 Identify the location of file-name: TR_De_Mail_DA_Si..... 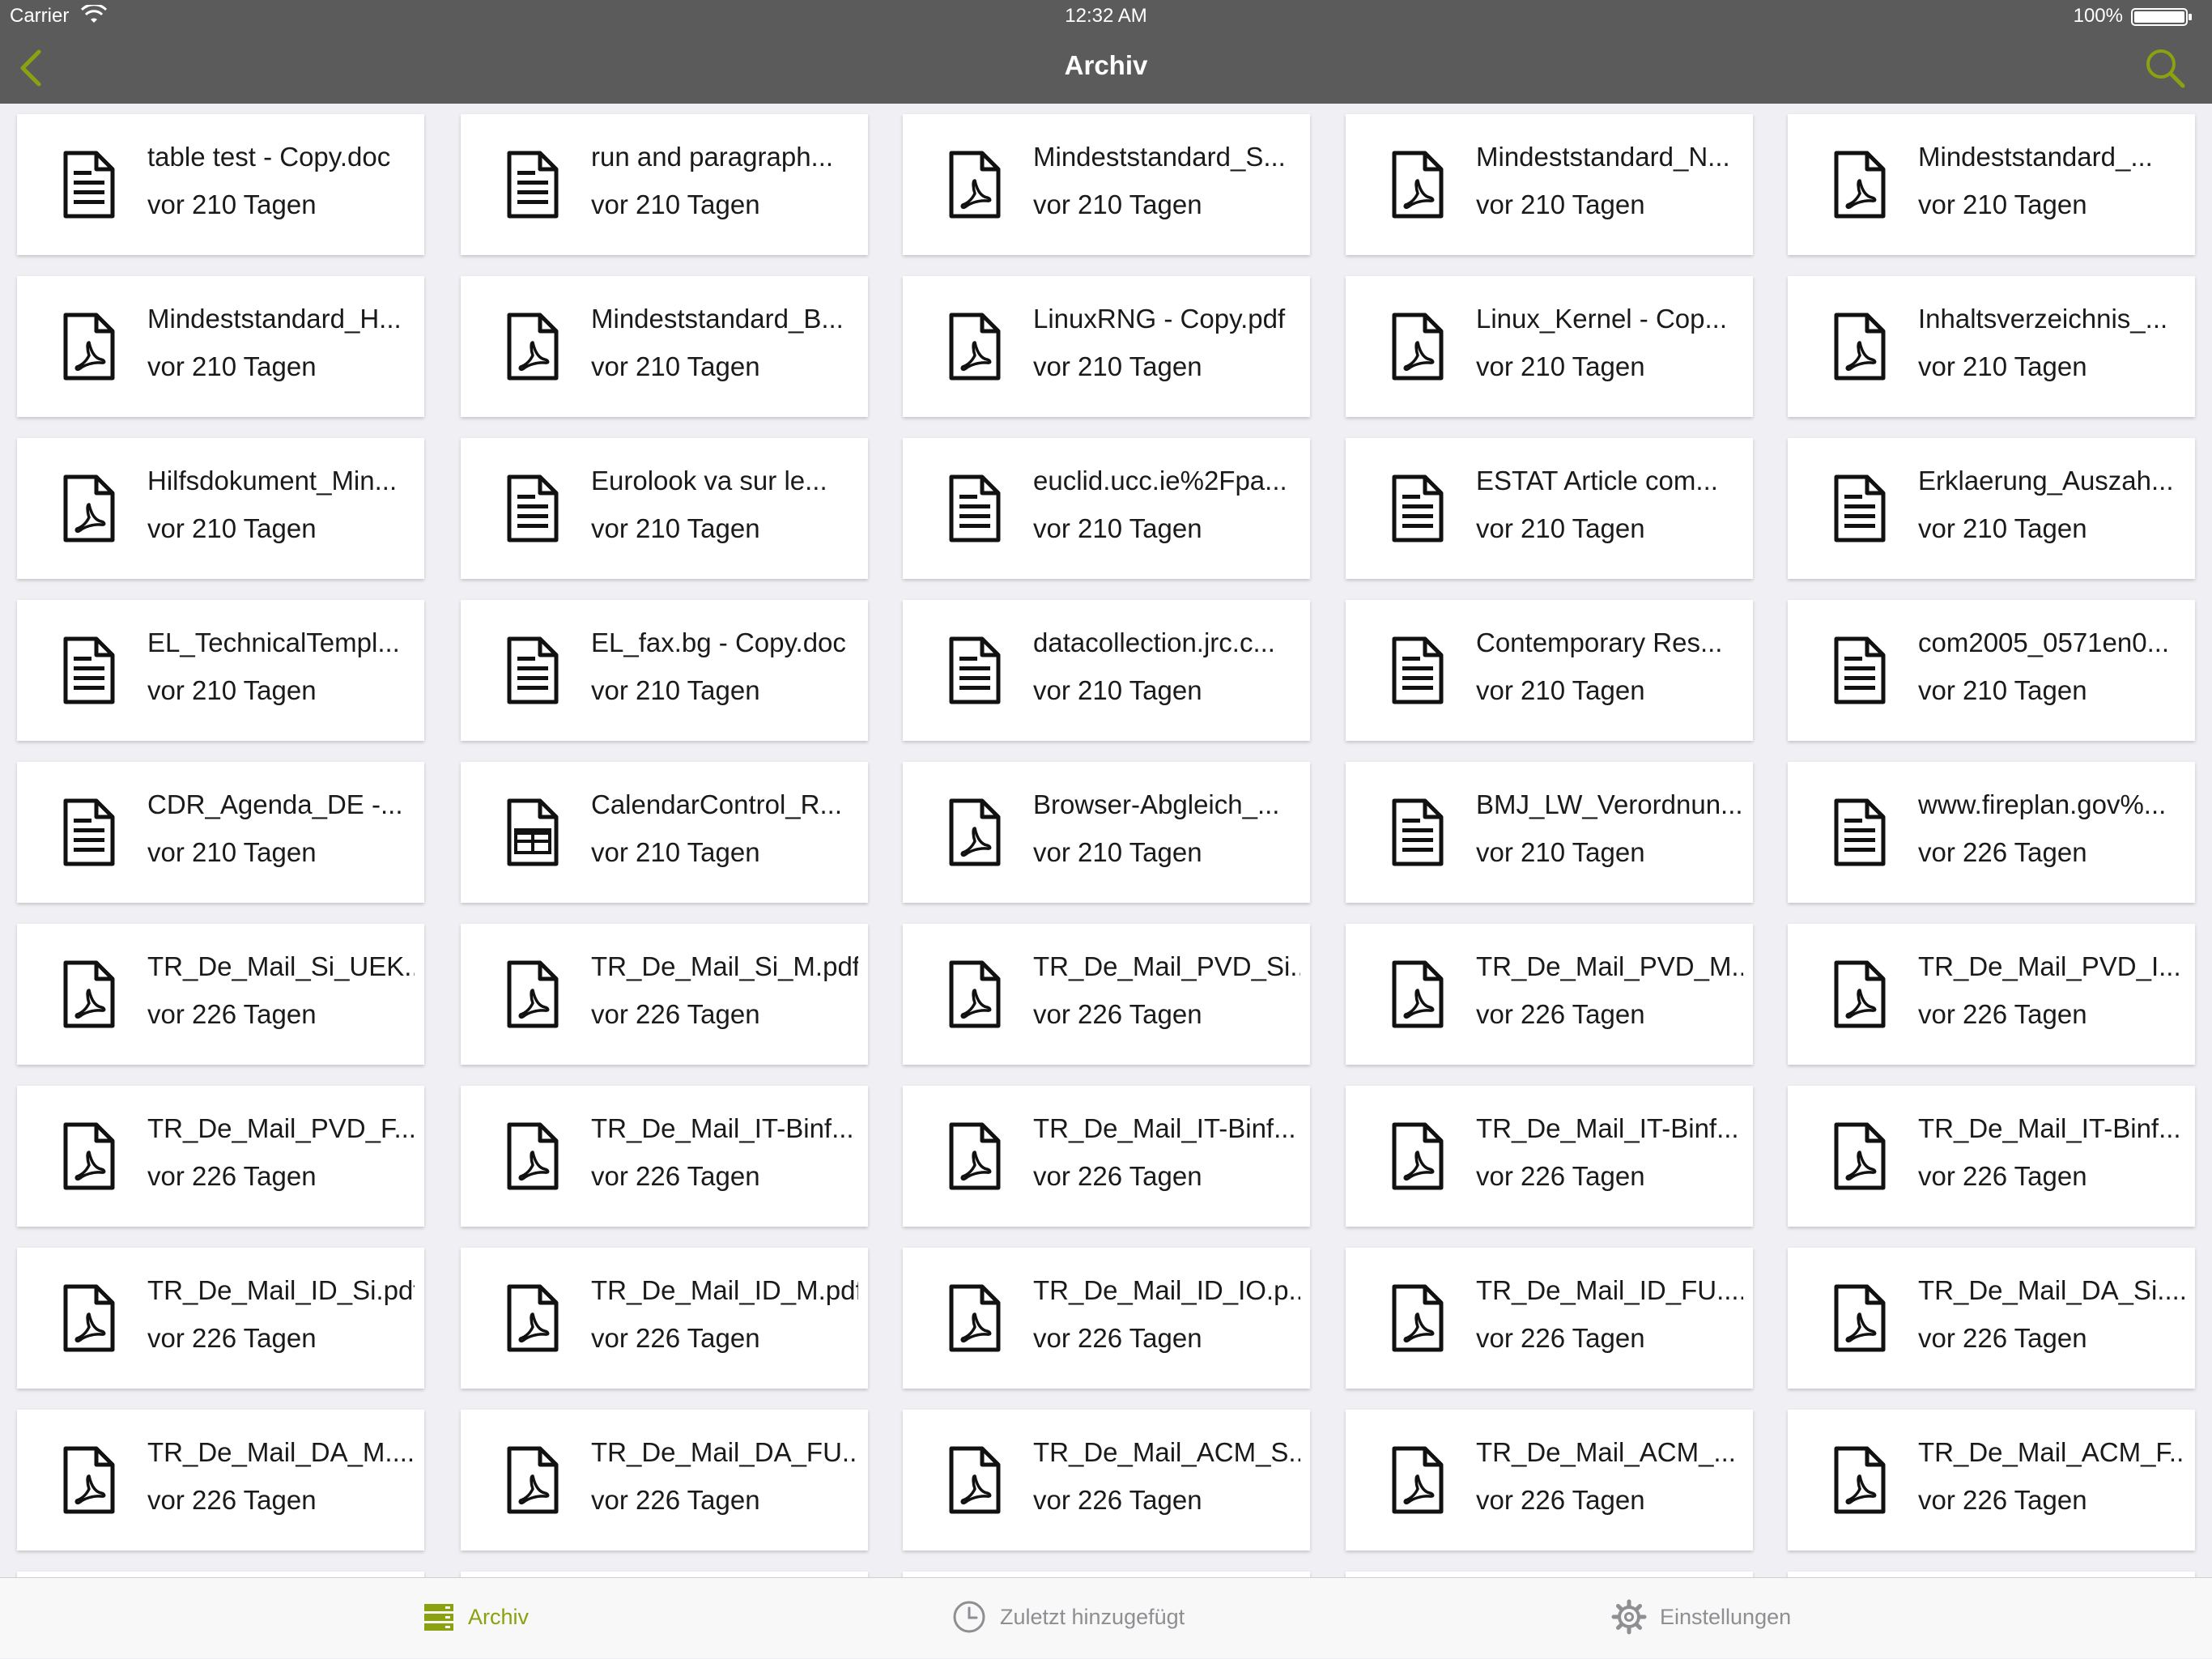
(2051, 1290).